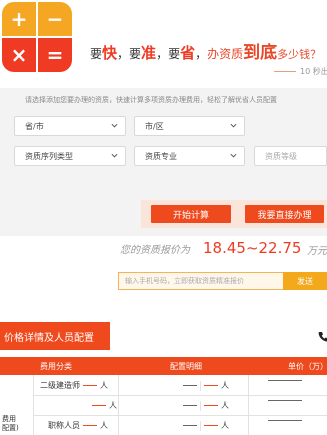 Image resolution: width=327 pixels, height=435 pixels. I want to click on headline-keyword-accurate: 准, so click(149, 53).